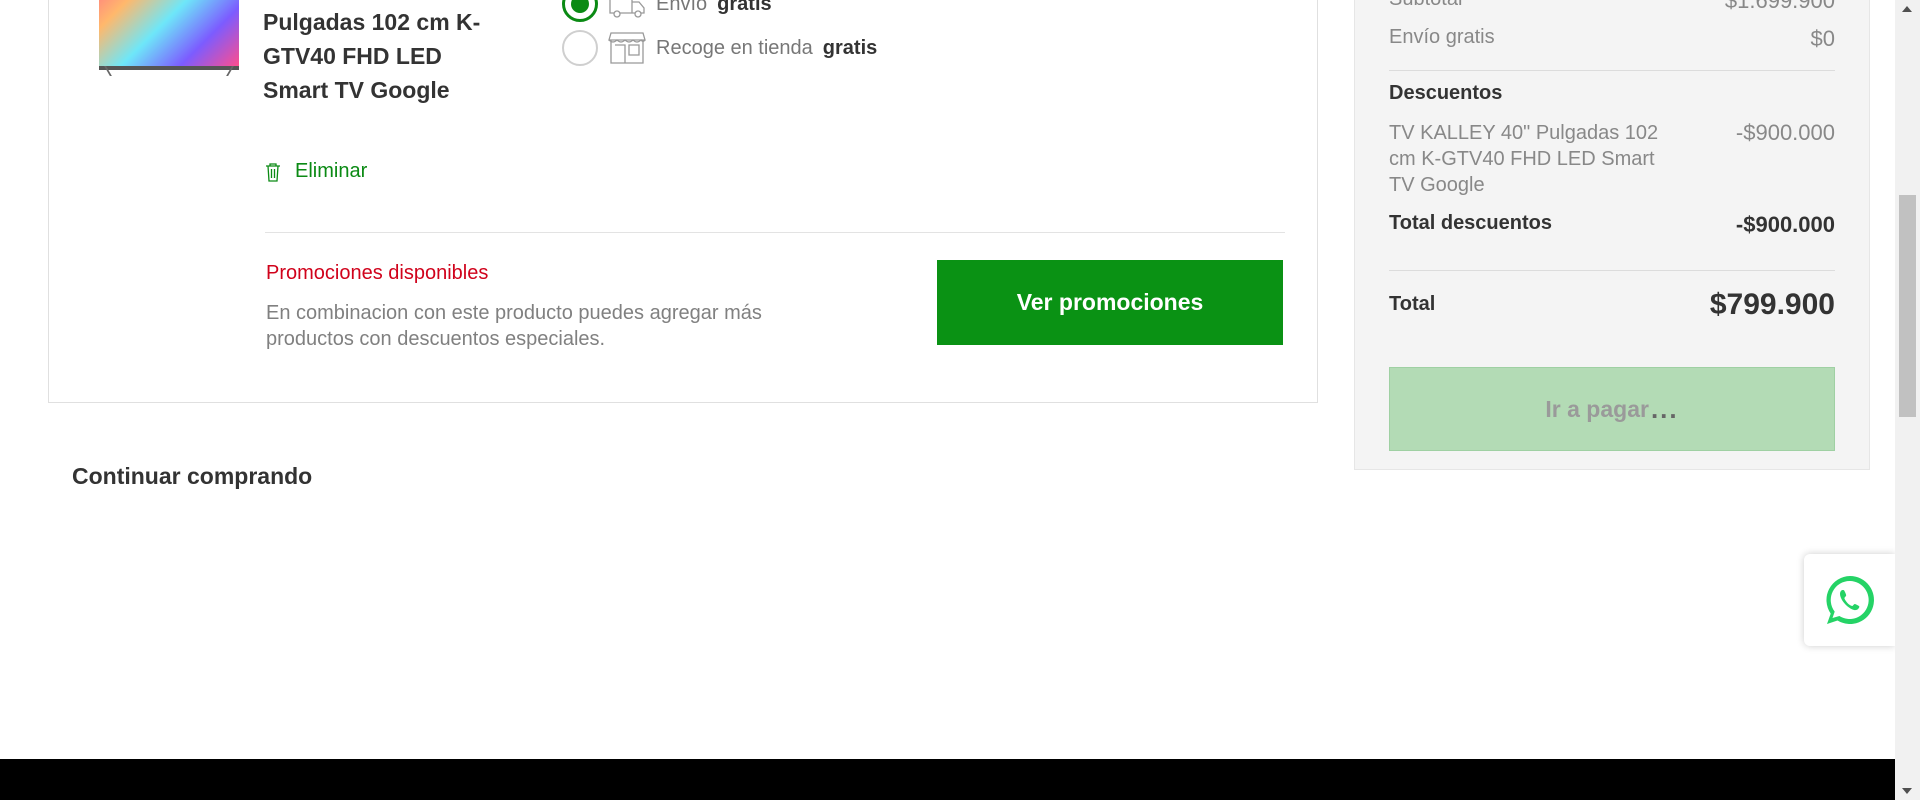  Describe the element at coordinates (1785, 224) in the screenshot. I see `total-discounts-value: -$900.000` at that location.